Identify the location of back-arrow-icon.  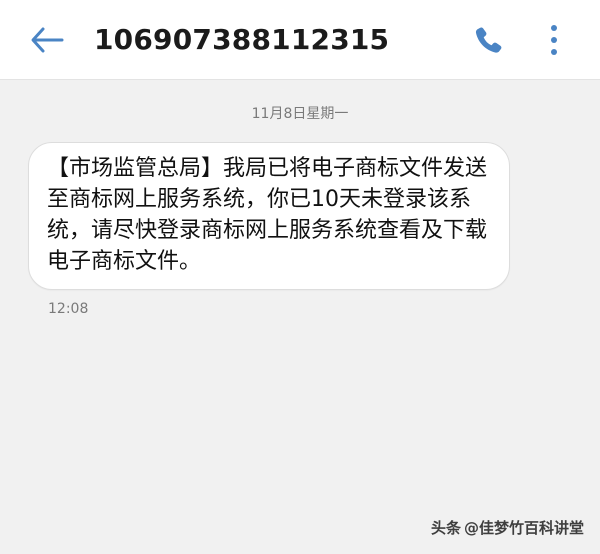
(47, 40).